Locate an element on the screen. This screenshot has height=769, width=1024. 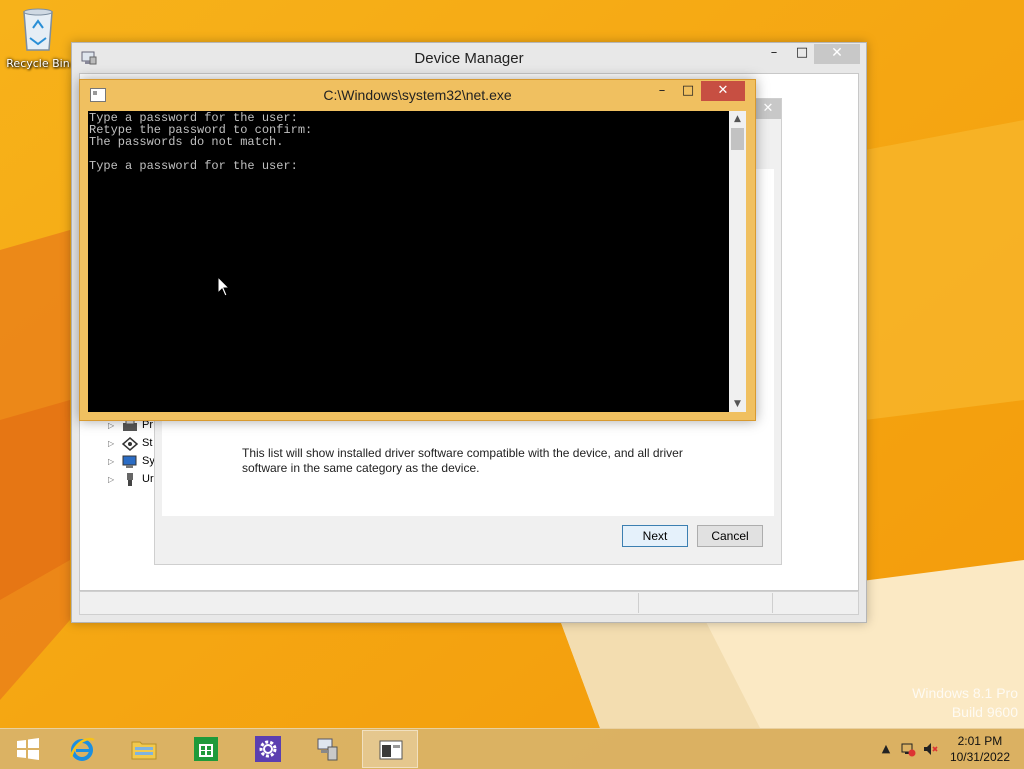
store-icon is located at coordinates (206, 749).